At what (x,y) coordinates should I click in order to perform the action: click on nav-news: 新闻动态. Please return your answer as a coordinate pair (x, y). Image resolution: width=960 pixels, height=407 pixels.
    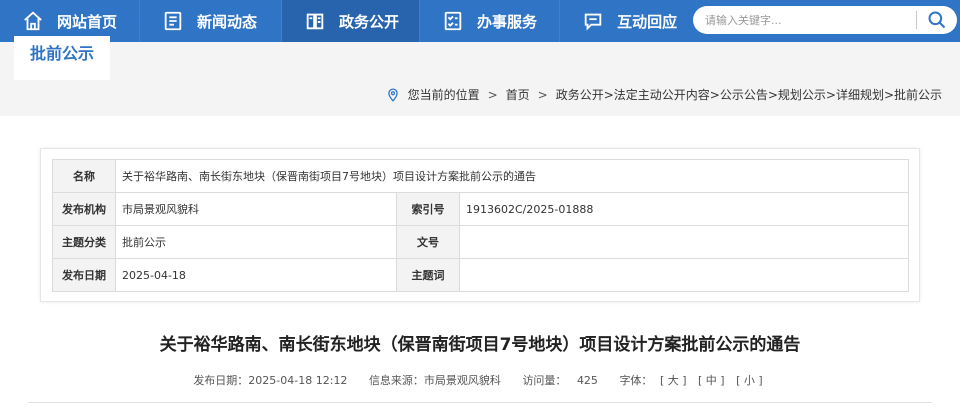
    Looking at the image, I should click on (210, 21).